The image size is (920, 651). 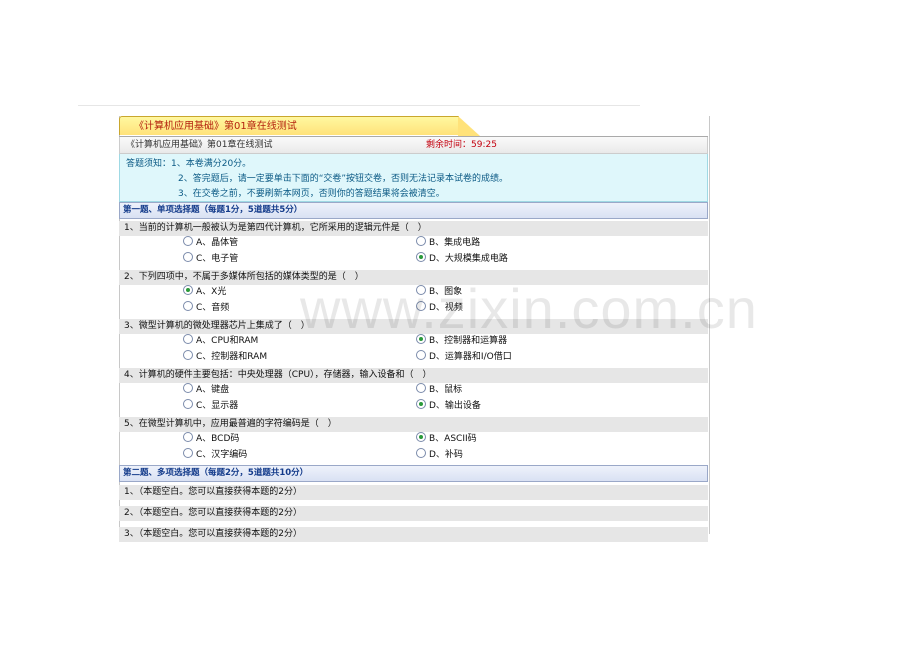 What do you see at coordinates (211, 292) in the screenshot?
I see `option-label: A、X光` at bounding box center [211, 292].